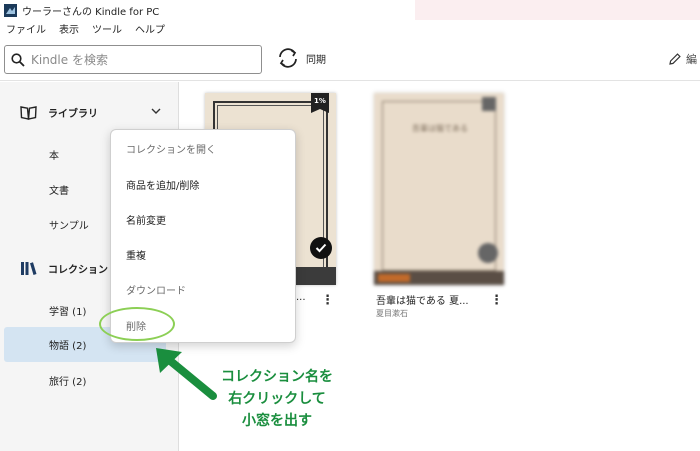 The image size is (700, 451). I want to click on kindle-app-icon, so click(10, 10).